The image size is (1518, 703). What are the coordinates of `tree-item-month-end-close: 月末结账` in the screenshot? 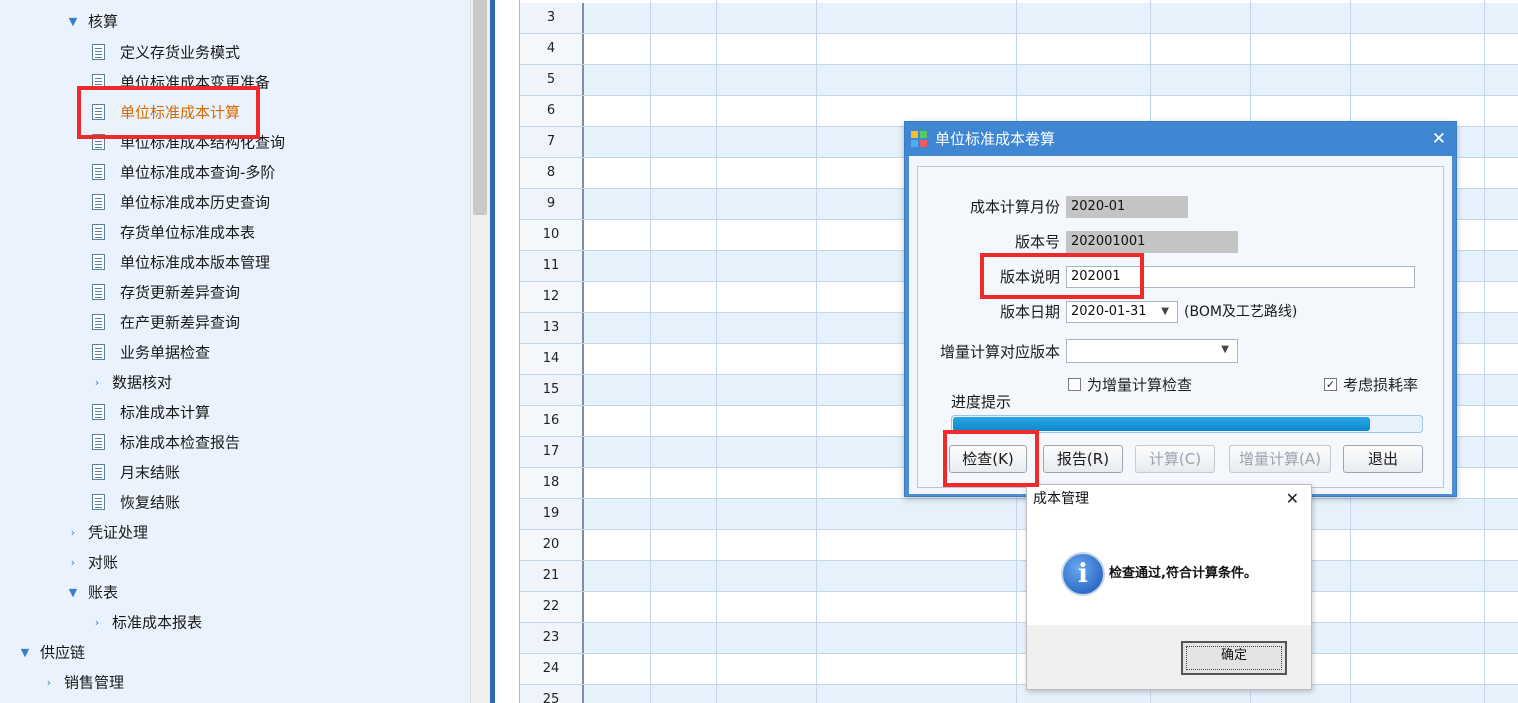 It's located at (136, 472).